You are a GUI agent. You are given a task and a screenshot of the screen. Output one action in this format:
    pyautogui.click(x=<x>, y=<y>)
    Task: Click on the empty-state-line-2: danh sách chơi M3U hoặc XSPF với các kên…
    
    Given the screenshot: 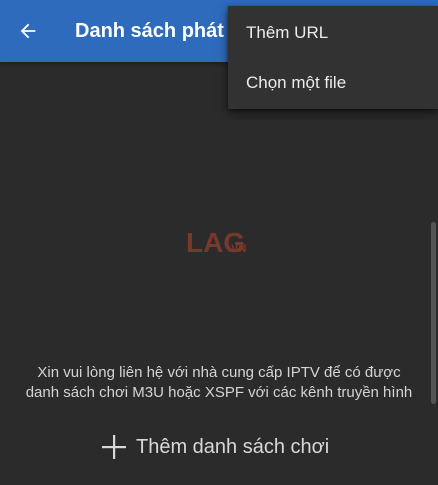 What is the action you would take?
    pyautogui.click(x=219, y=392)
    